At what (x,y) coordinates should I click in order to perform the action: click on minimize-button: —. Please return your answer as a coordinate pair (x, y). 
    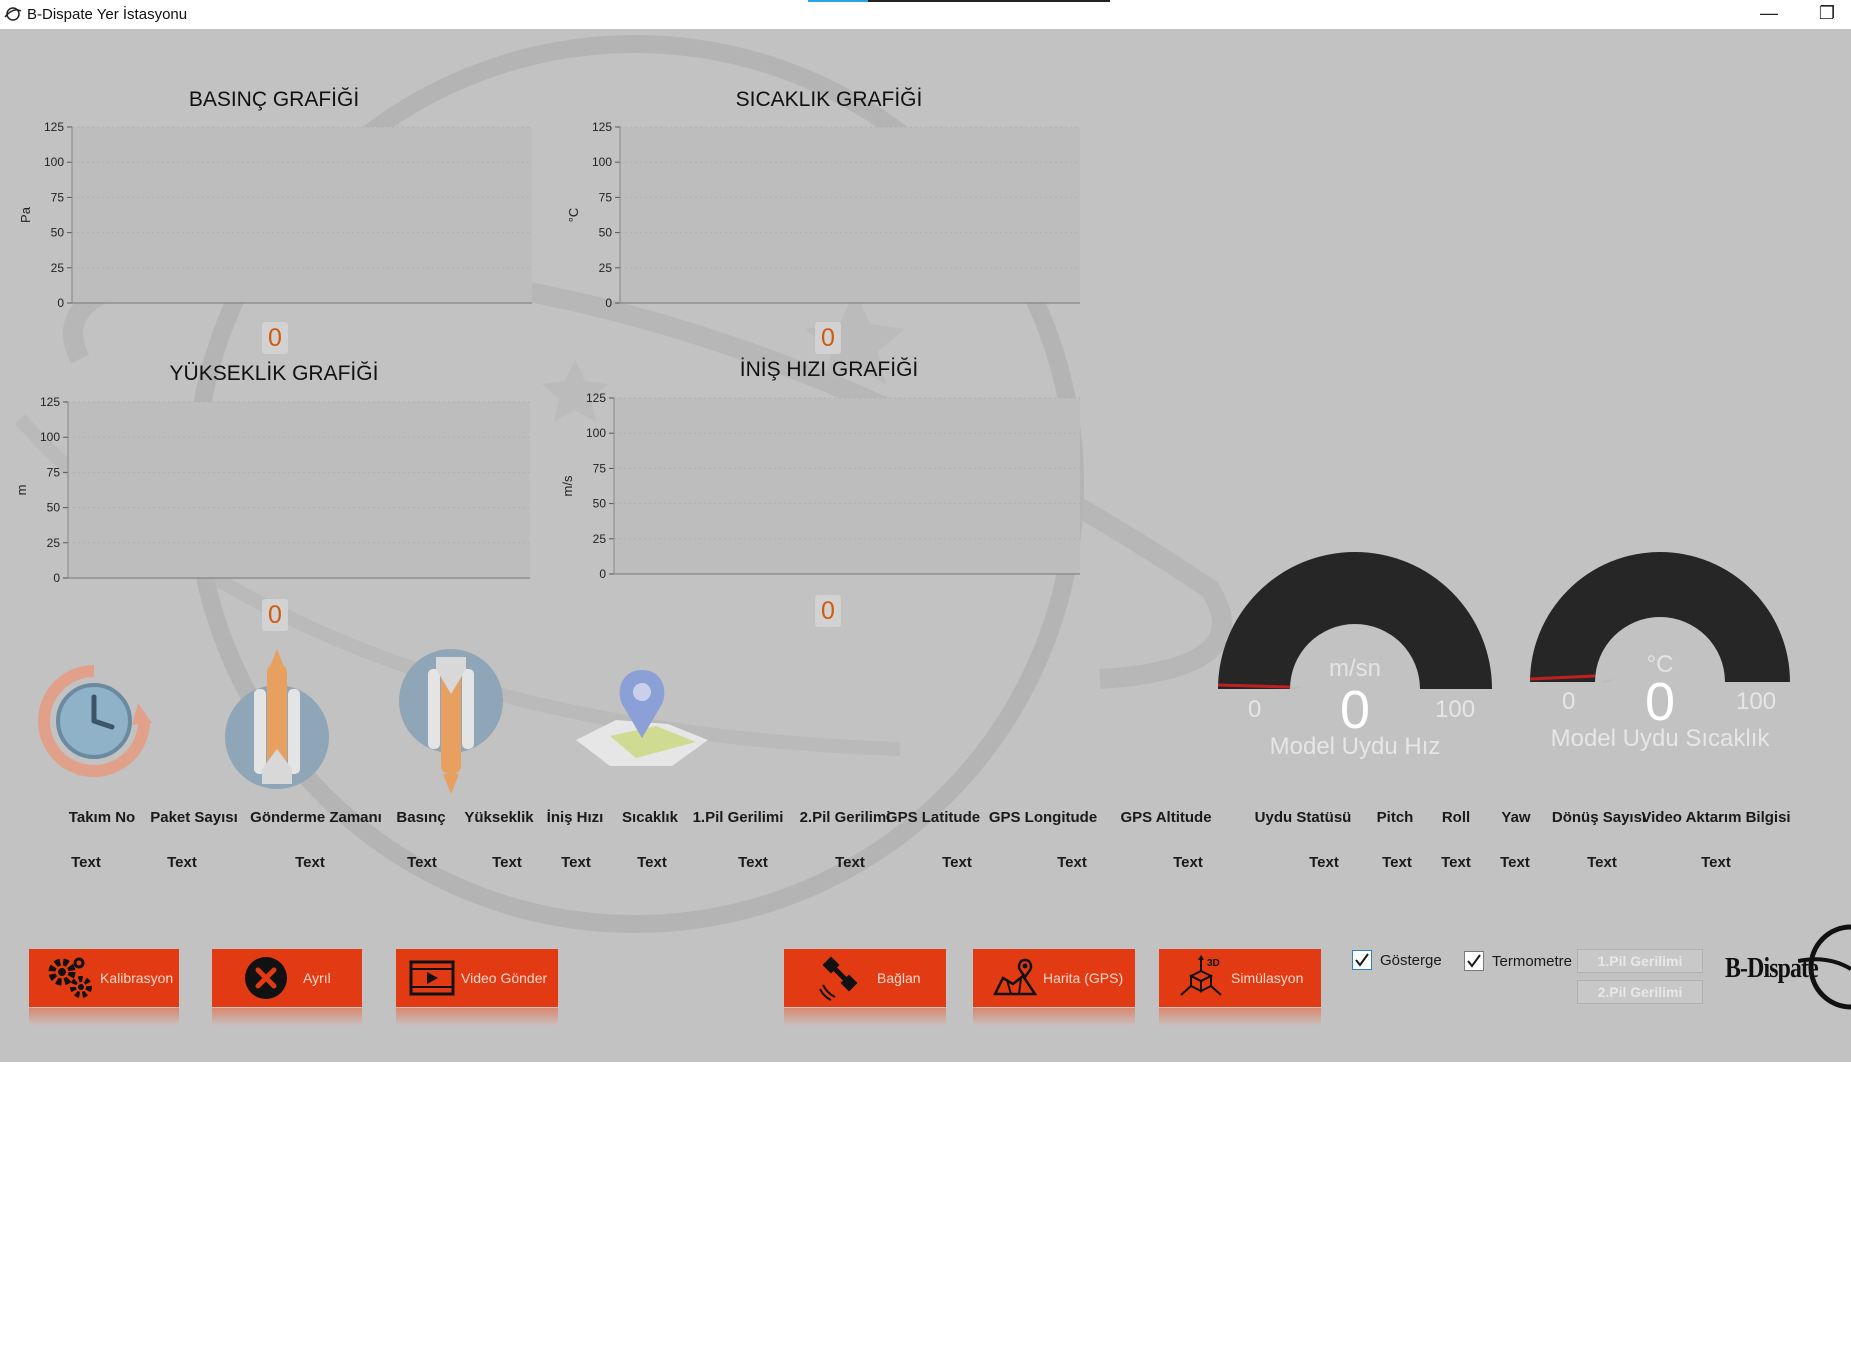
    Looking at the image, I should click on (1769, 13).